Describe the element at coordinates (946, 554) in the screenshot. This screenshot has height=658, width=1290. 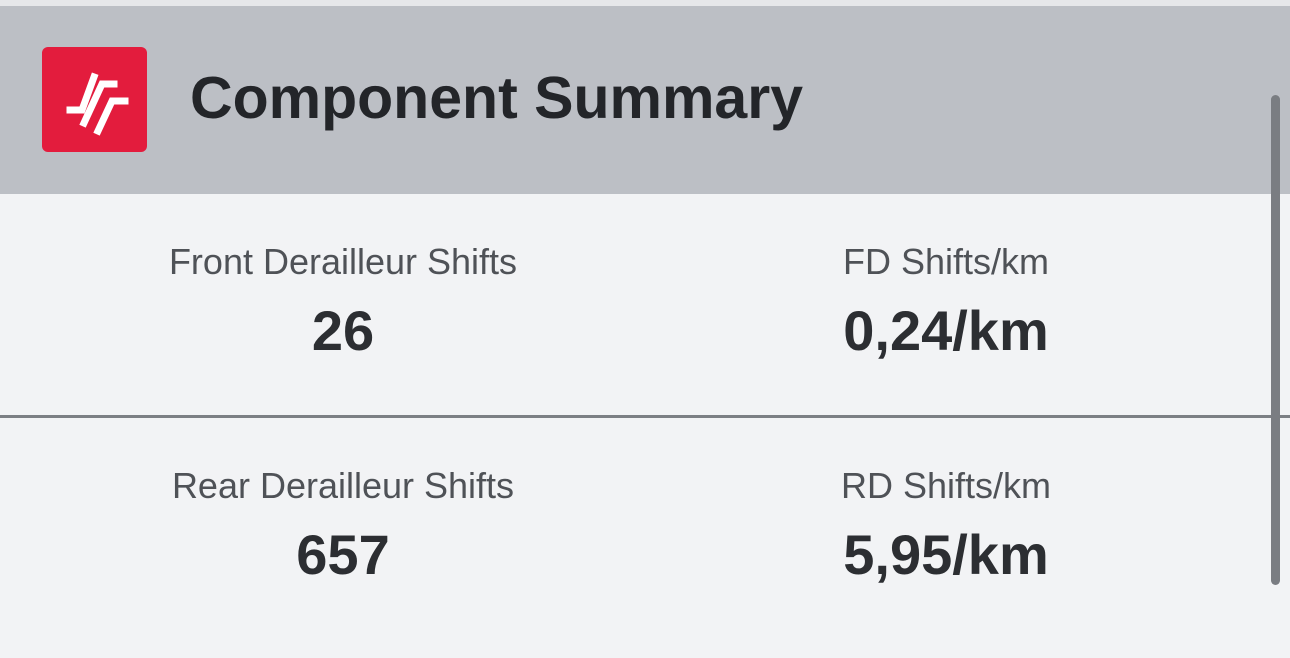
I see `stat-value: 5,95/km` at that location.